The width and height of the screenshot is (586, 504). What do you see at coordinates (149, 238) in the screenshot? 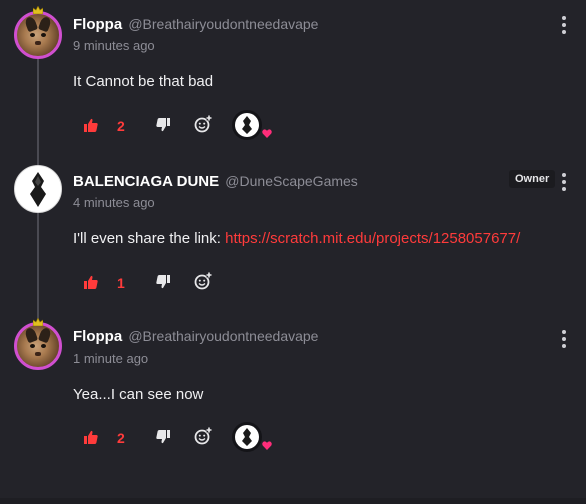
I see `comment-text-prefix: I'll even share the link:` at bounding box center [149, 238].